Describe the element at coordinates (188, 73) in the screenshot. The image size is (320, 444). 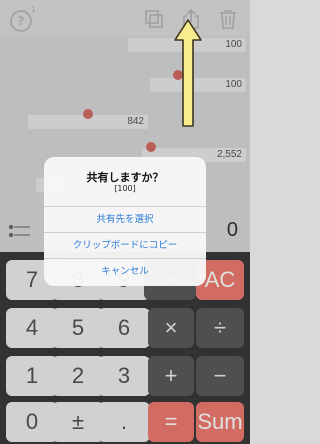
I see `pointer-arrow-icon` at that location.